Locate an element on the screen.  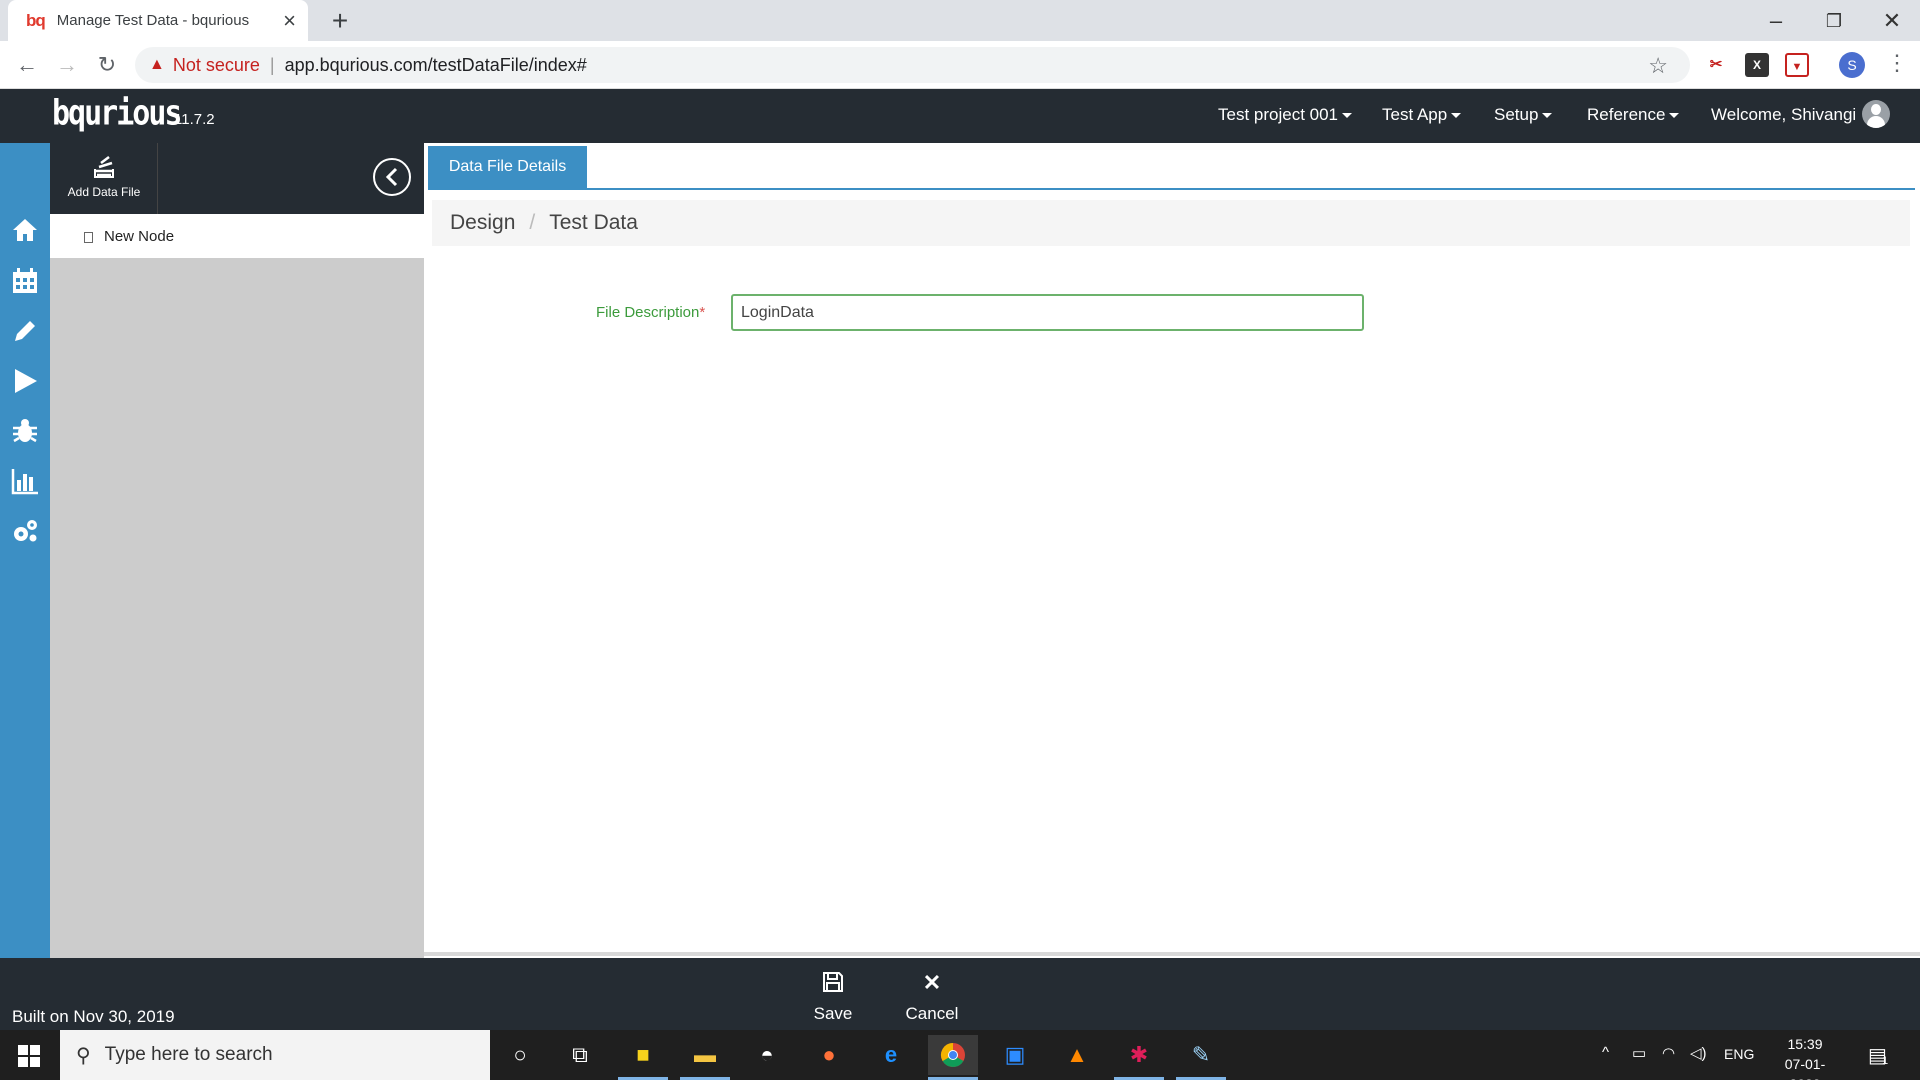
cortana-icon: ○ is located at coordinates (520, 1055).